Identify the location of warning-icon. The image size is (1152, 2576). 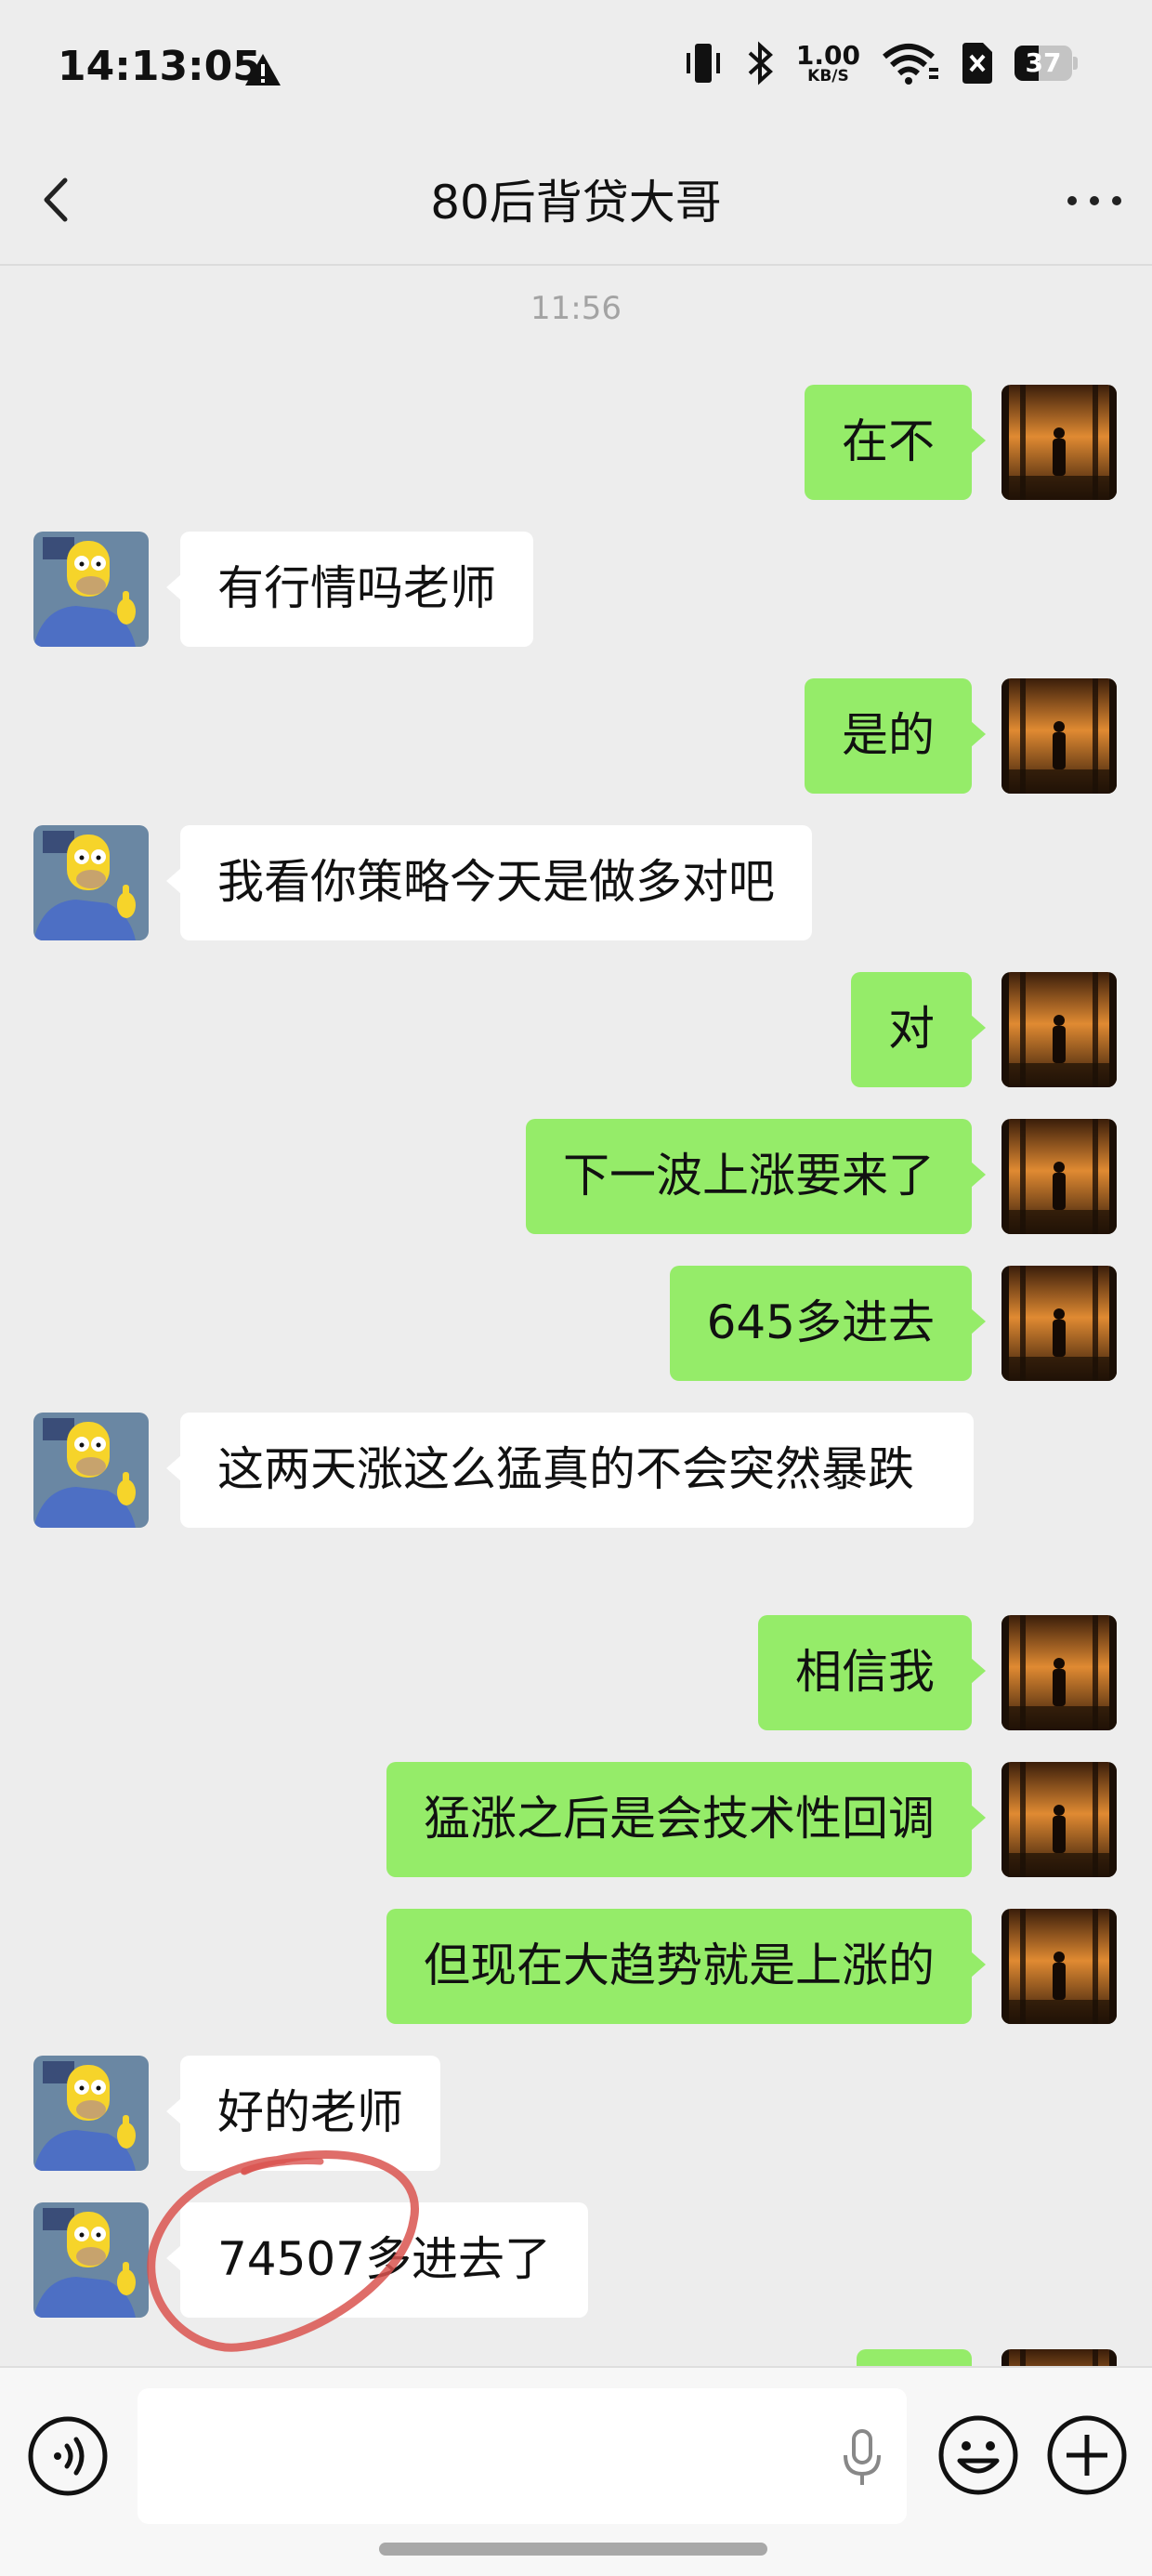
(263, 69).